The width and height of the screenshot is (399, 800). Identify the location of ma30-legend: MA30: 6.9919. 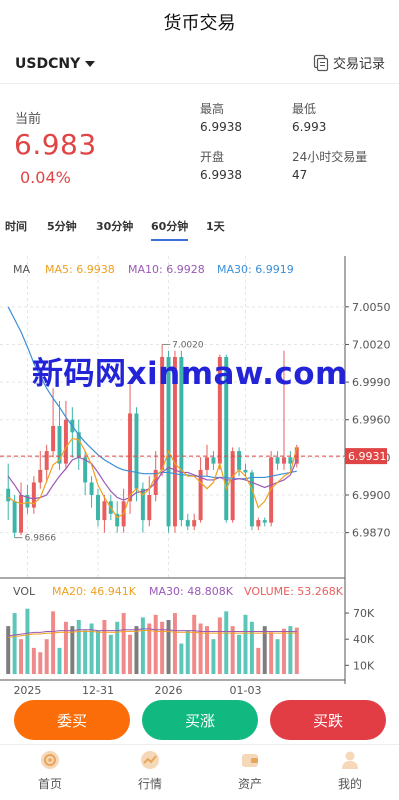
(255, 269).